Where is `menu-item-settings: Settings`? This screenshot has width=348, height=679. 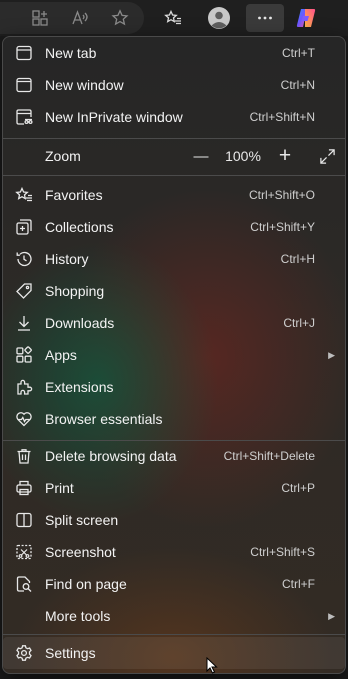
menu-item-settings: Settings is located at coordinates (174, 653).